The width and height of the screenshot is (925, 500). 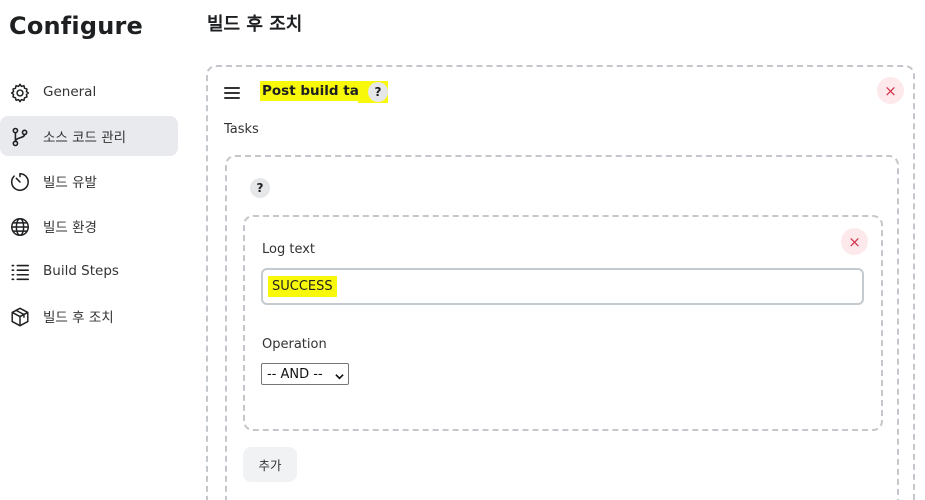 I want to click on sidebar-item-build-steps: Build Steps, so click(x=89, y=271).